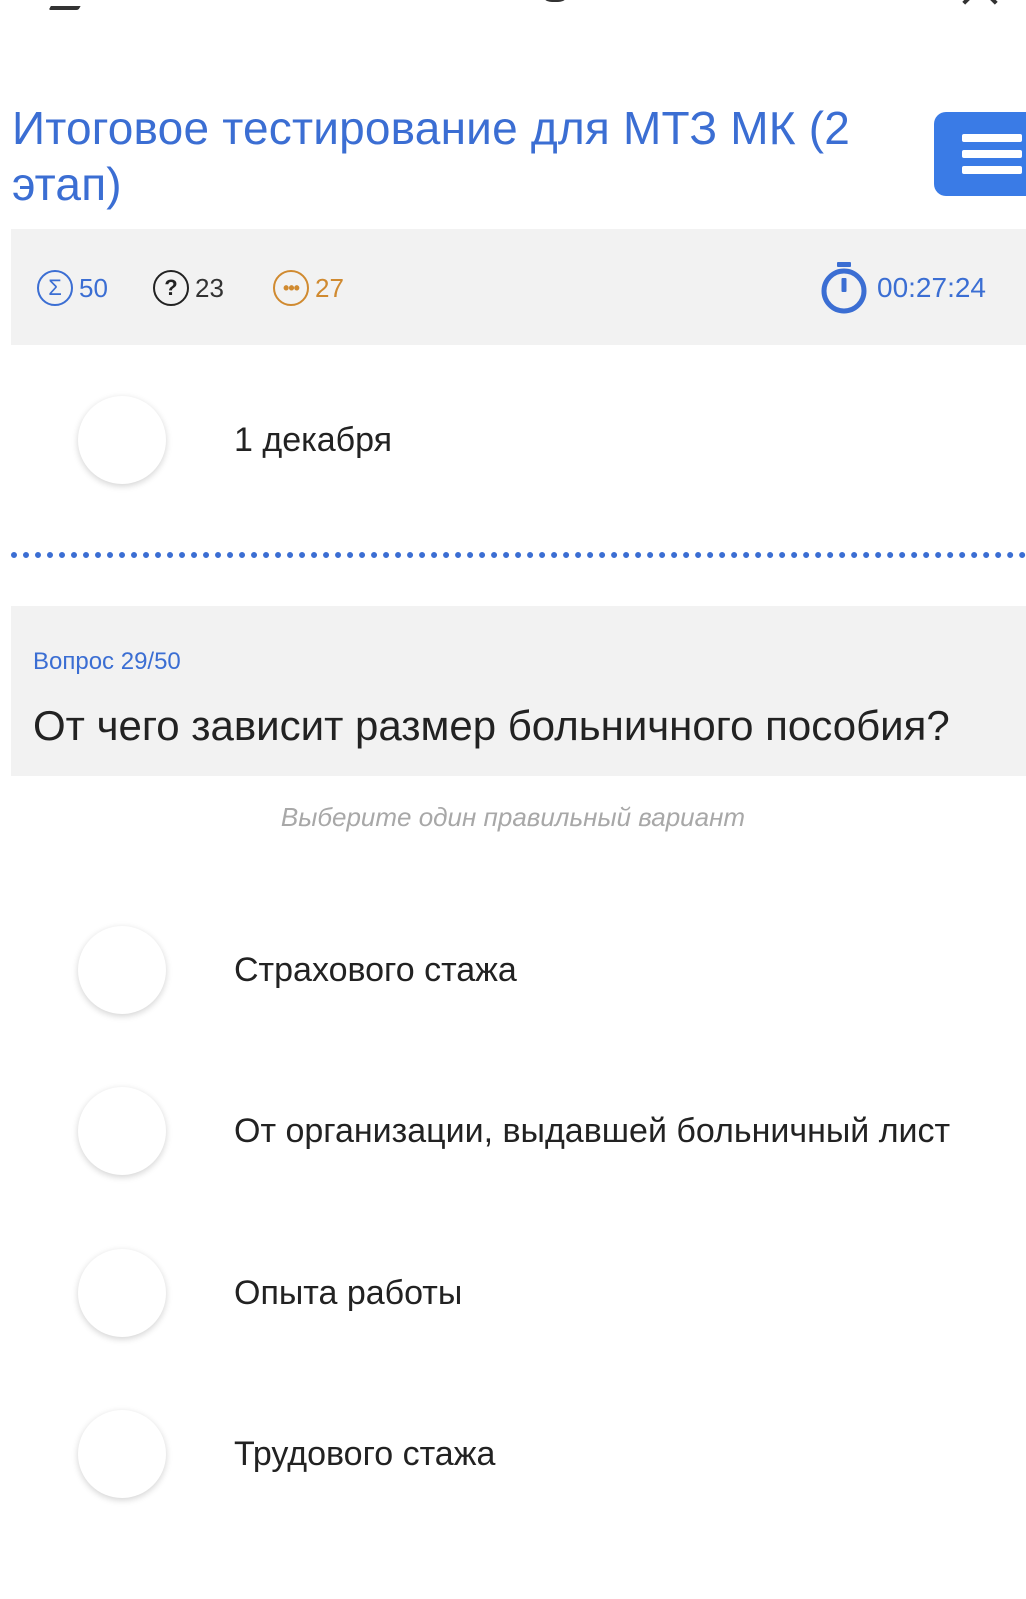 This screenshot has height=1599, width=1026. What do you see at coordinates (107, 661) in the screenshot?
I see `question-number: Вопрос 29/50` at bounding box center [107, 661].